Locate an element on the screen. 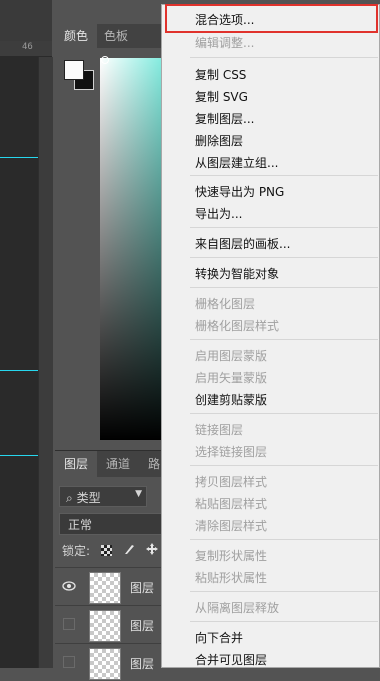  chevron-down-icon: ▼ is located at coordinates (138, 494).